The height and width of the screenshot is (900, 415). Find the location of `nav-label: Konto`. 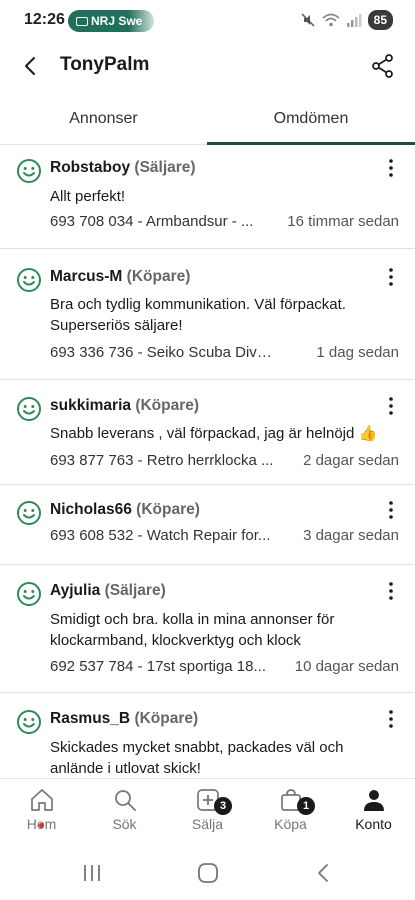

nav-label: Konto is located at coordinates (373, 824).